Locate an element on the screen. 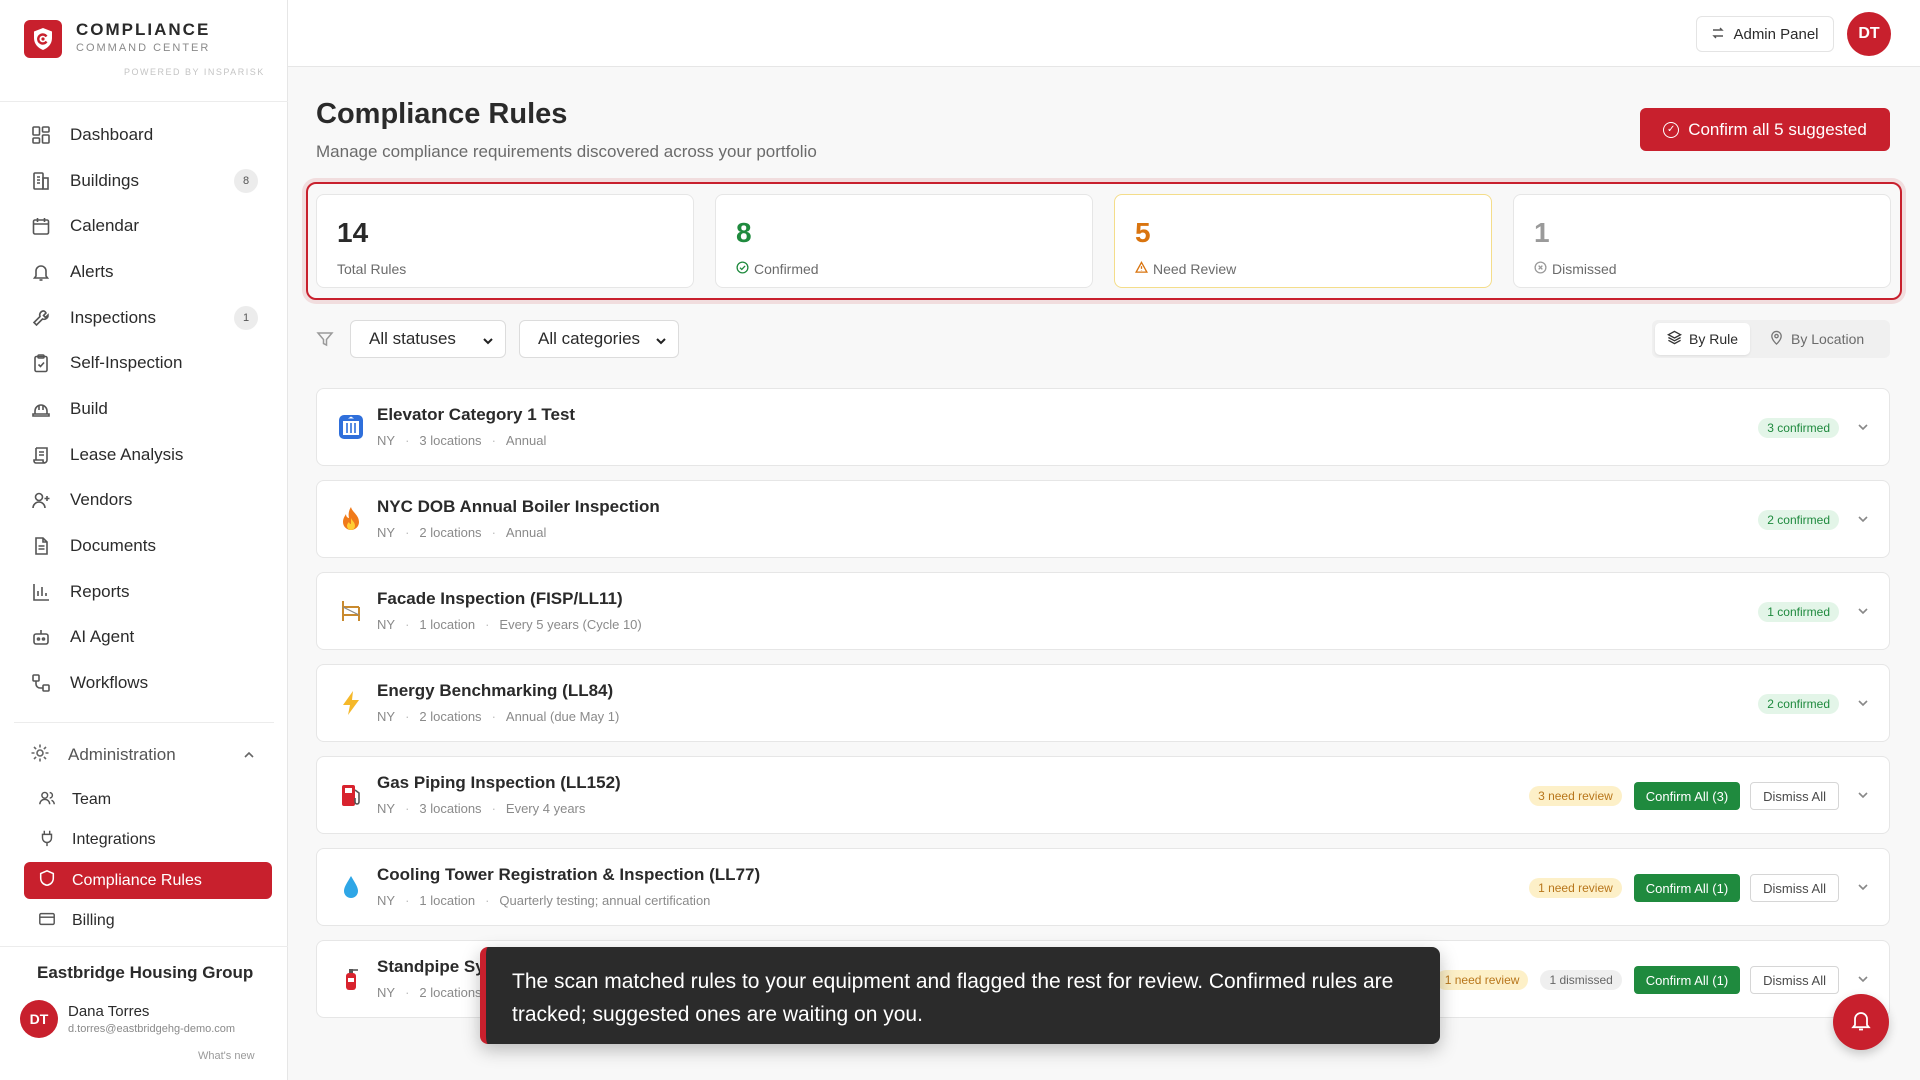 Image resolution: width=1920 pixels, height=1080 pixels. nav-label: Alerts is located at coordinates (92, 271).